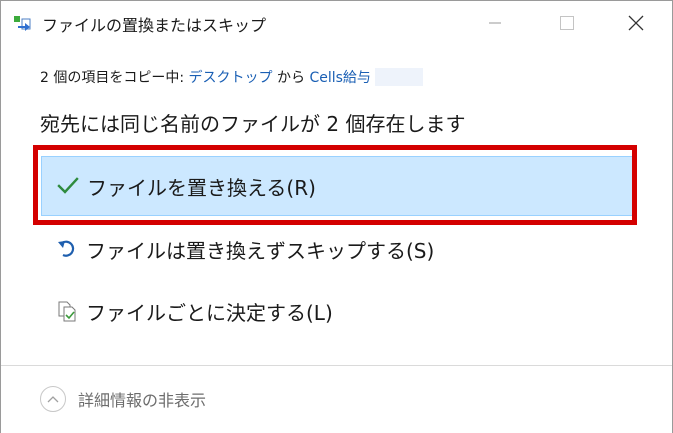 Image resolution: width=673 pixels, height=433 pixels. What do you see at coordinates (67, 311) in the screenshot?
I see `compare-files-icon` at bounding box center [67, 311].